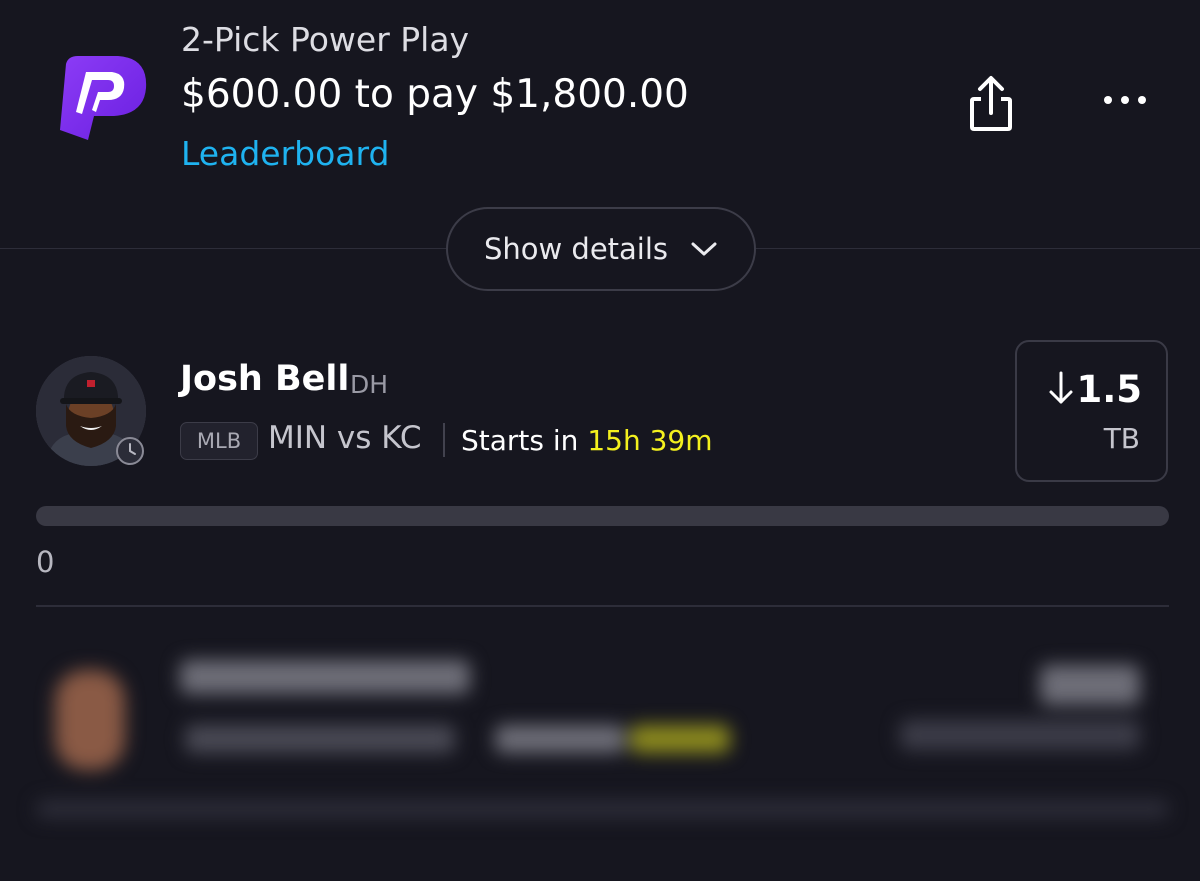 This screenshot has width=1200, height=881. I want to click on more-options-button, so click(1125, 100).